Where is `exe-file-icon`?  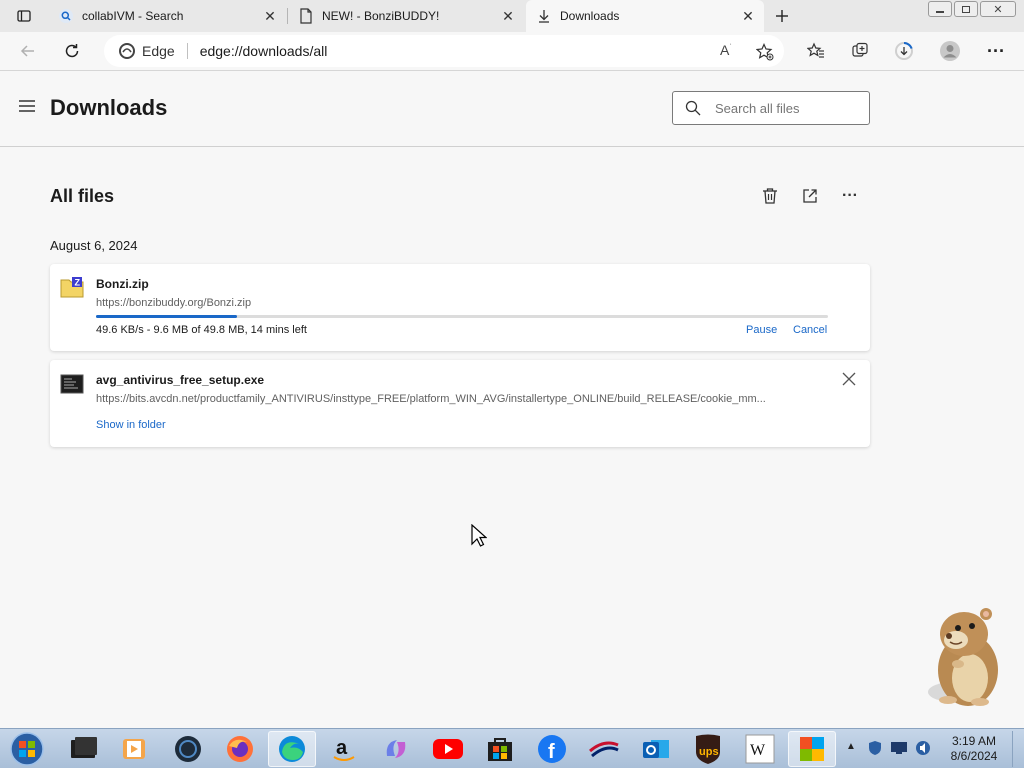
exe-file-icon is located at coordinates (72, 384).